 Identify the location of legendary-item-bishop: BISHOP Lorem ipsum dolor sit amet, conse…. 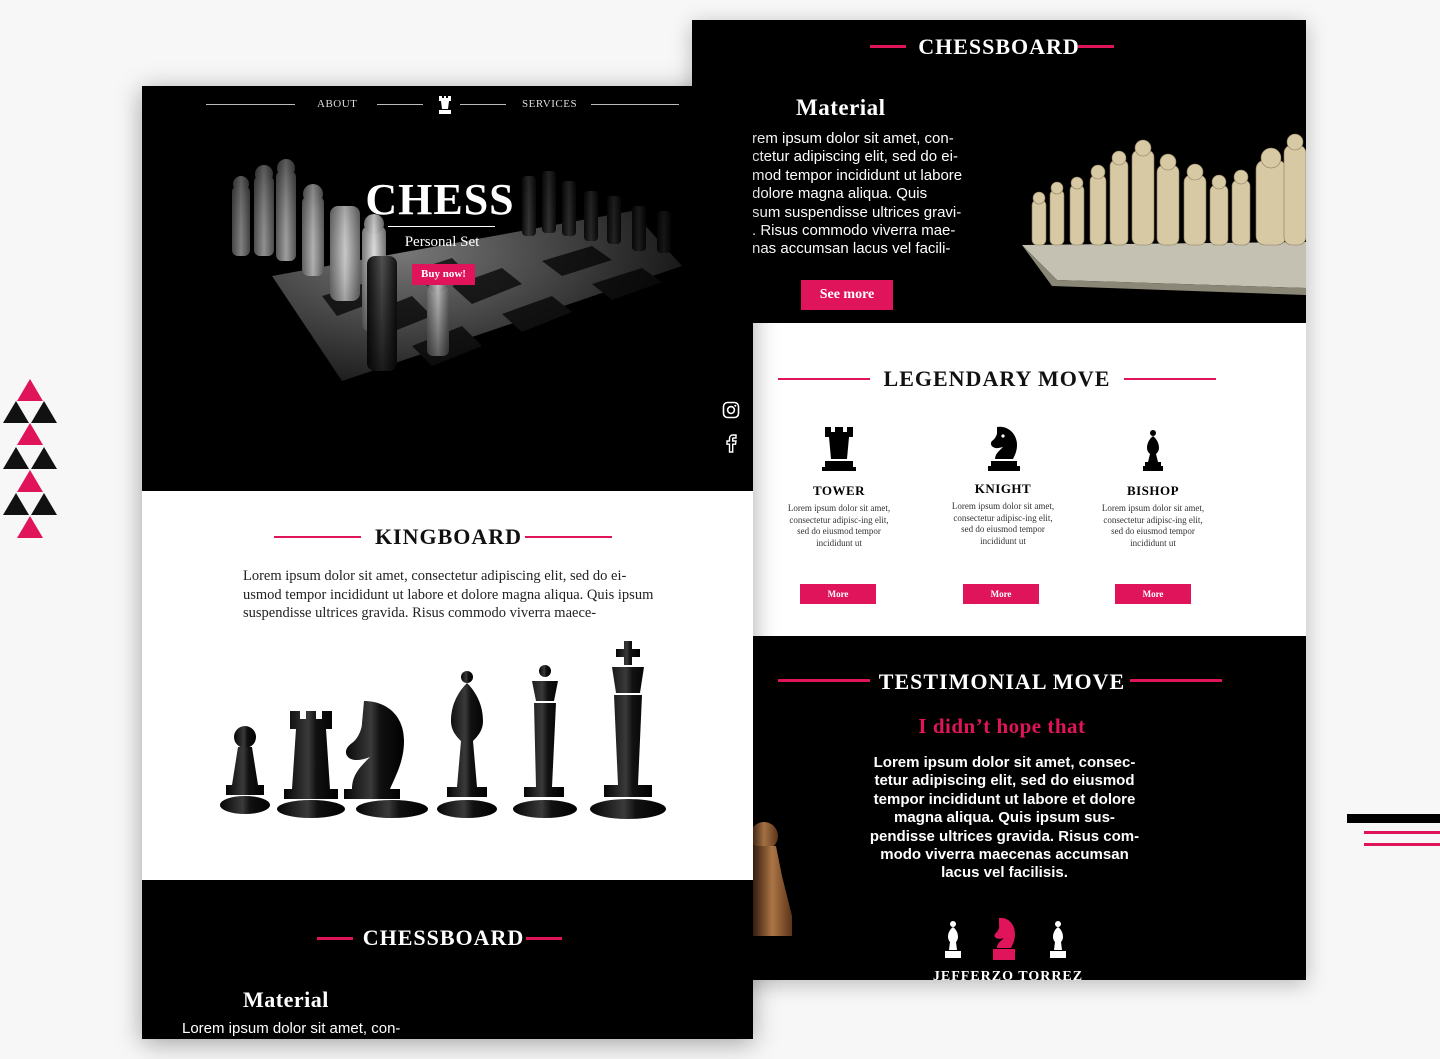
(1153, 486).